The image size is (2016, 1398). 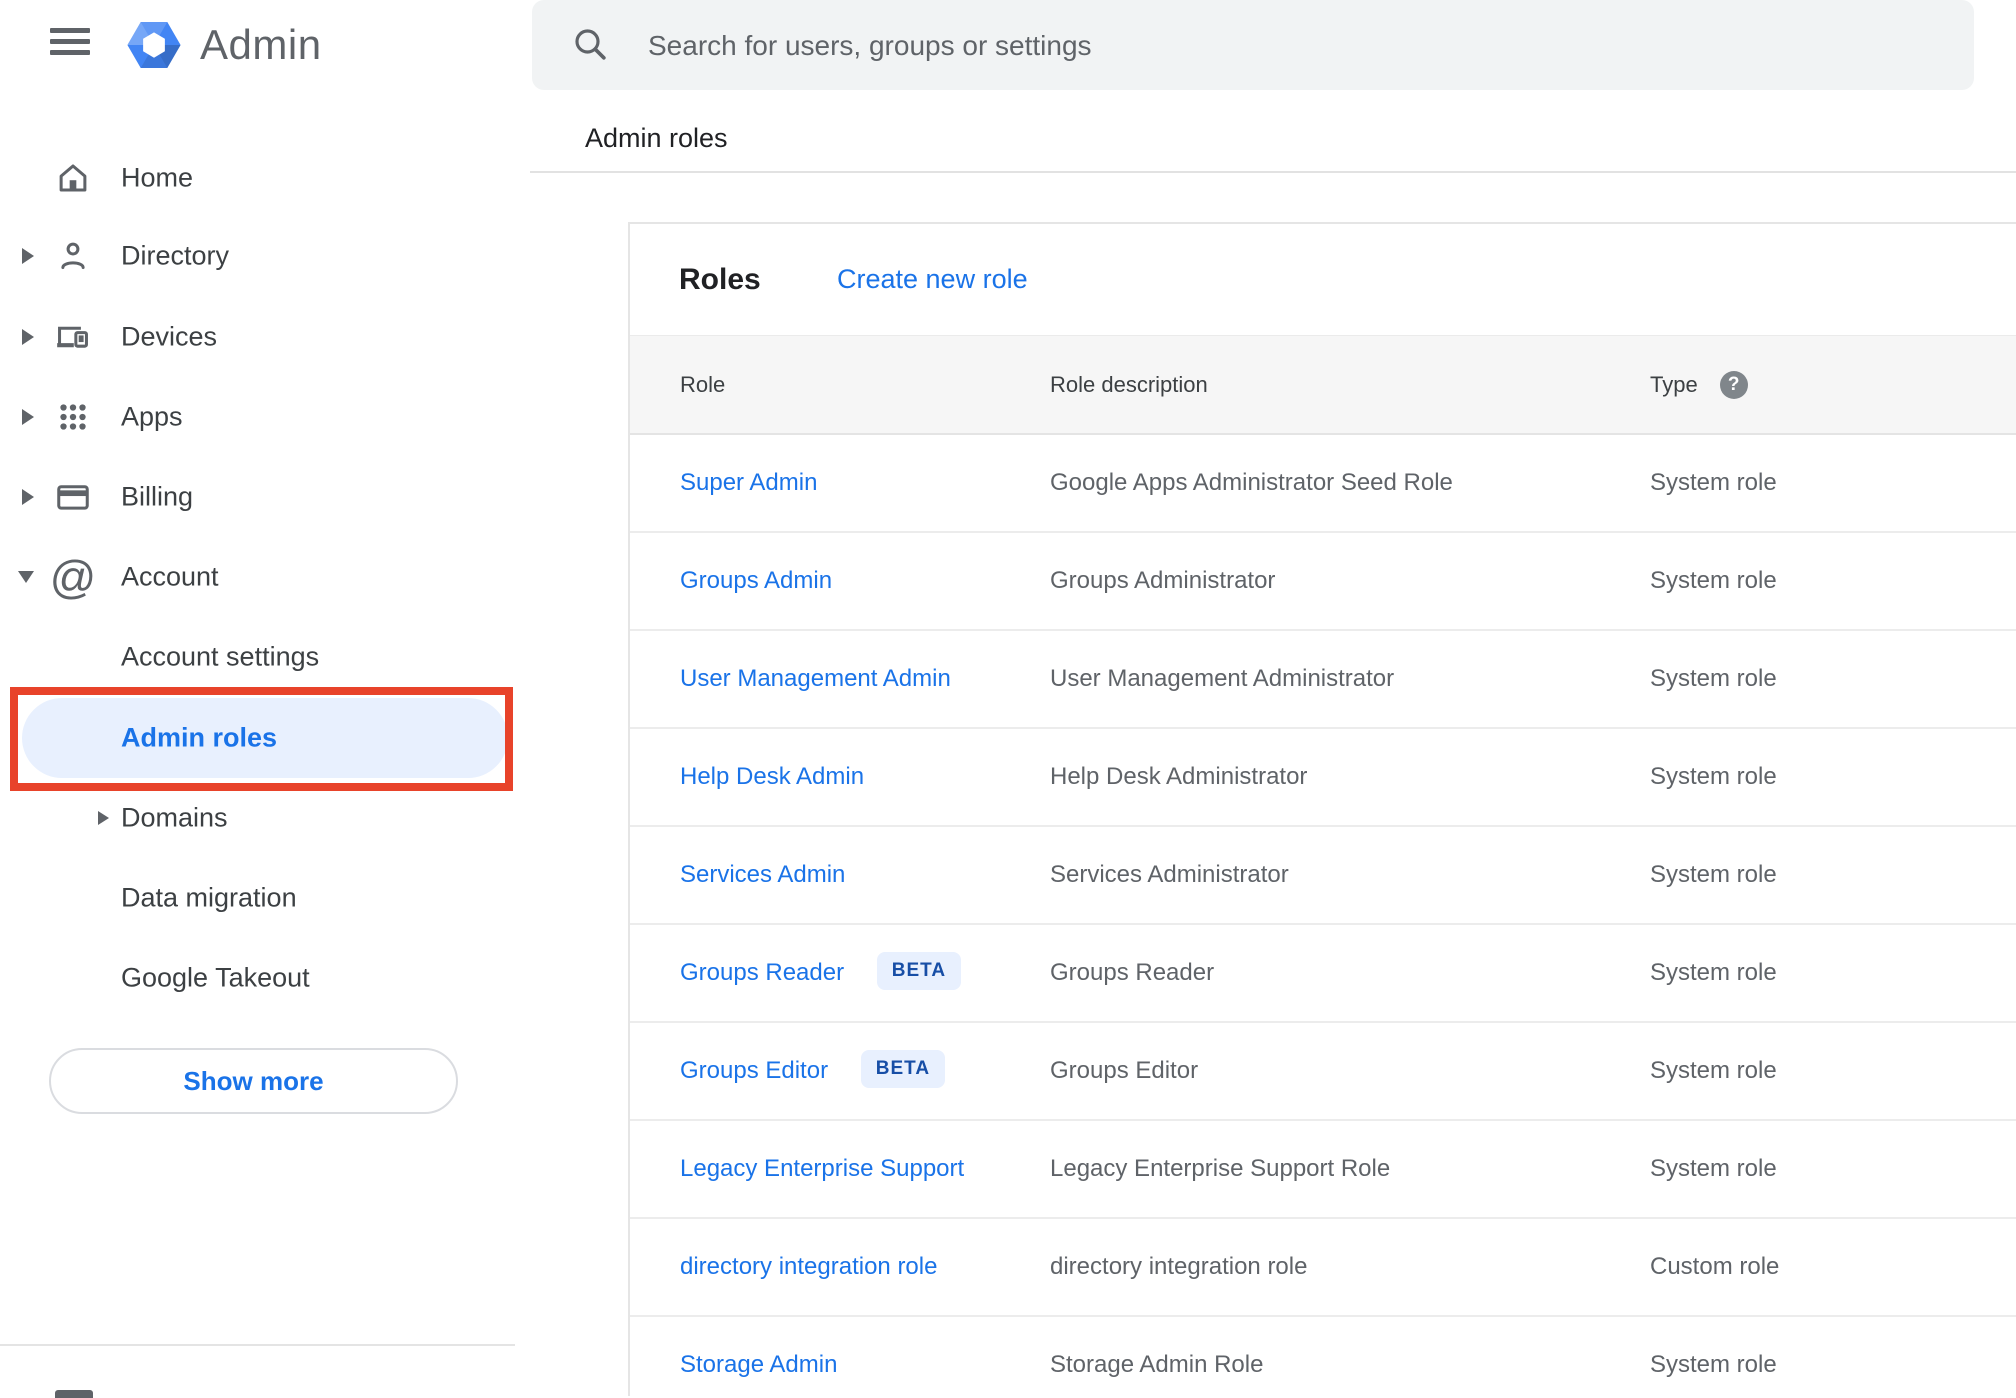 I want to click on at-icon: @, so click(x=73, y=577).